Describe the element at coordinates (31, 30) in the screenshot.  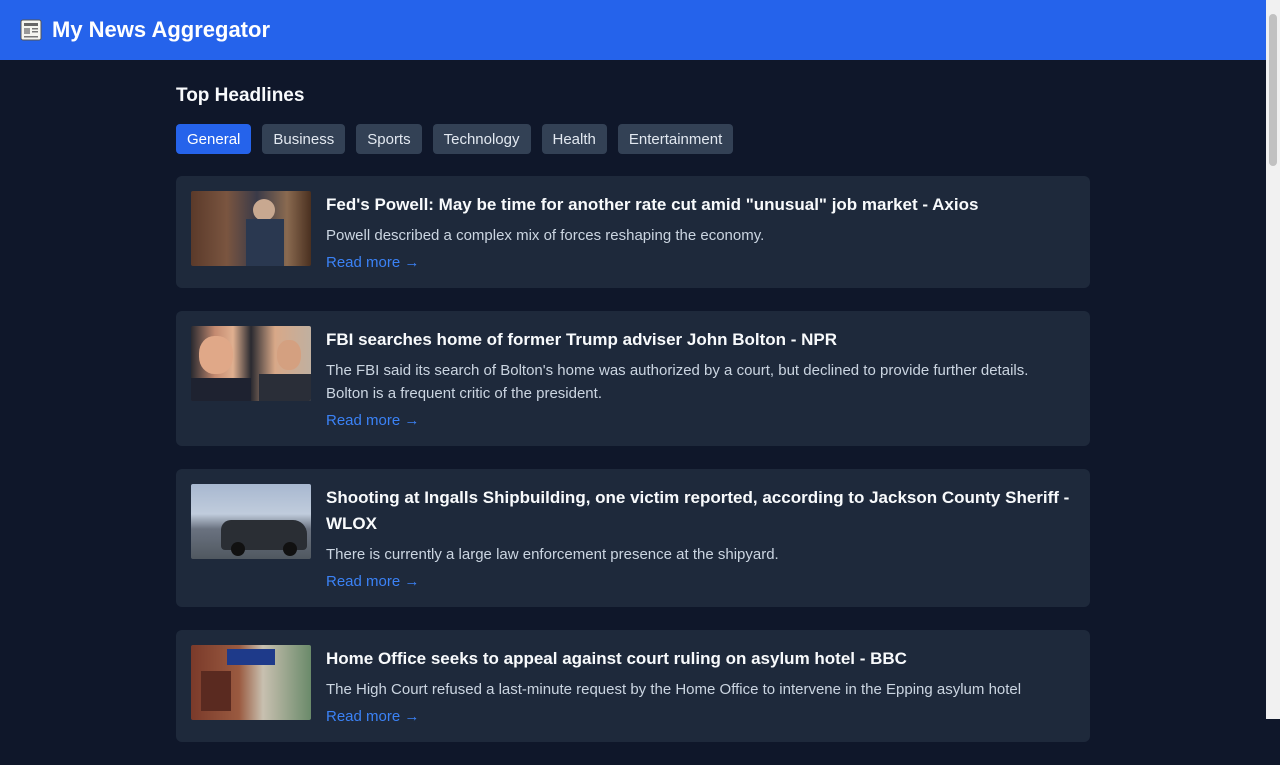
I see `newspaper-icon` at that location.